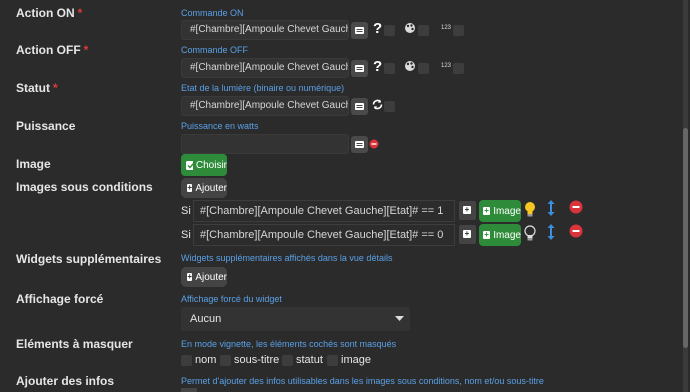  Describe the element at coordinates (215, 50) in the screenshot. I see `action-off-help: Commande OFF` at that location.